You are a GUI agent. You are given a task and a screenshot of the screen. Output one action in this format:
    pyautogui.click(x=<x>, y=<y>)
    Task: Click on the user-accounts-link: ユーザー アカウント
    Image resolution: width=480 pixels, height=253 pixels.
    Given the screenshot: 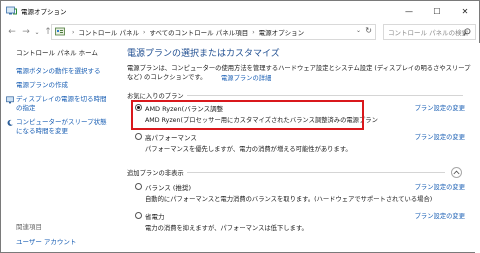 What is the action you would take?
    pyautogui.click(x=46, y=241)
    